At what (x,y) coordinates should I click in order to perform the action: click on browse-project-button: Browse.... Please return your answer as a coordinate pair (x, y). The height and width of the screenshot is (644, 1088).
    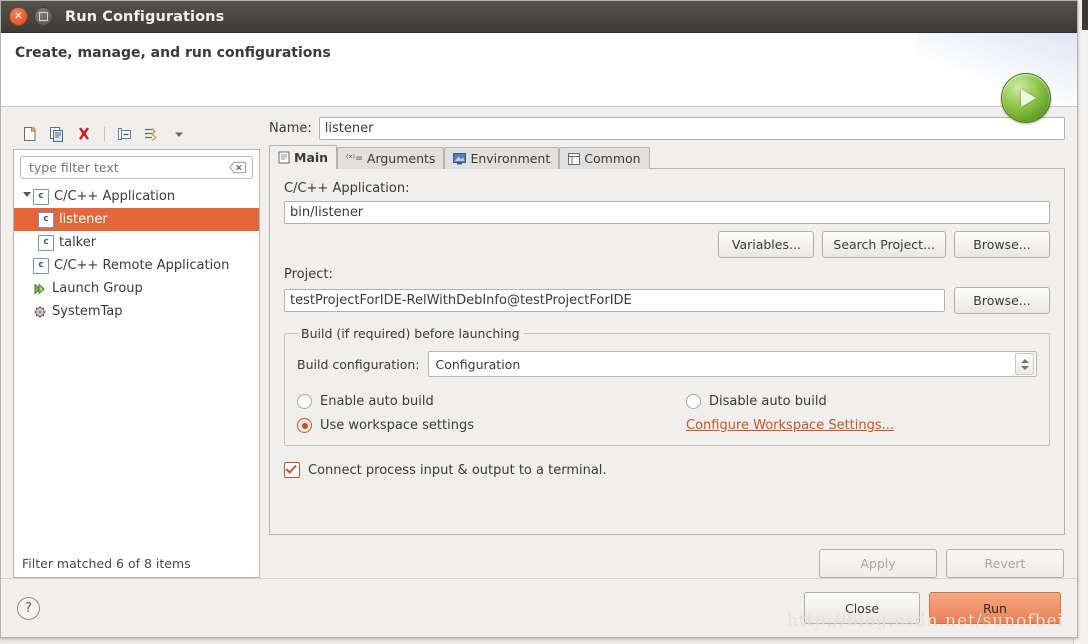
    Looking at the image, I should click on (1002, 300).